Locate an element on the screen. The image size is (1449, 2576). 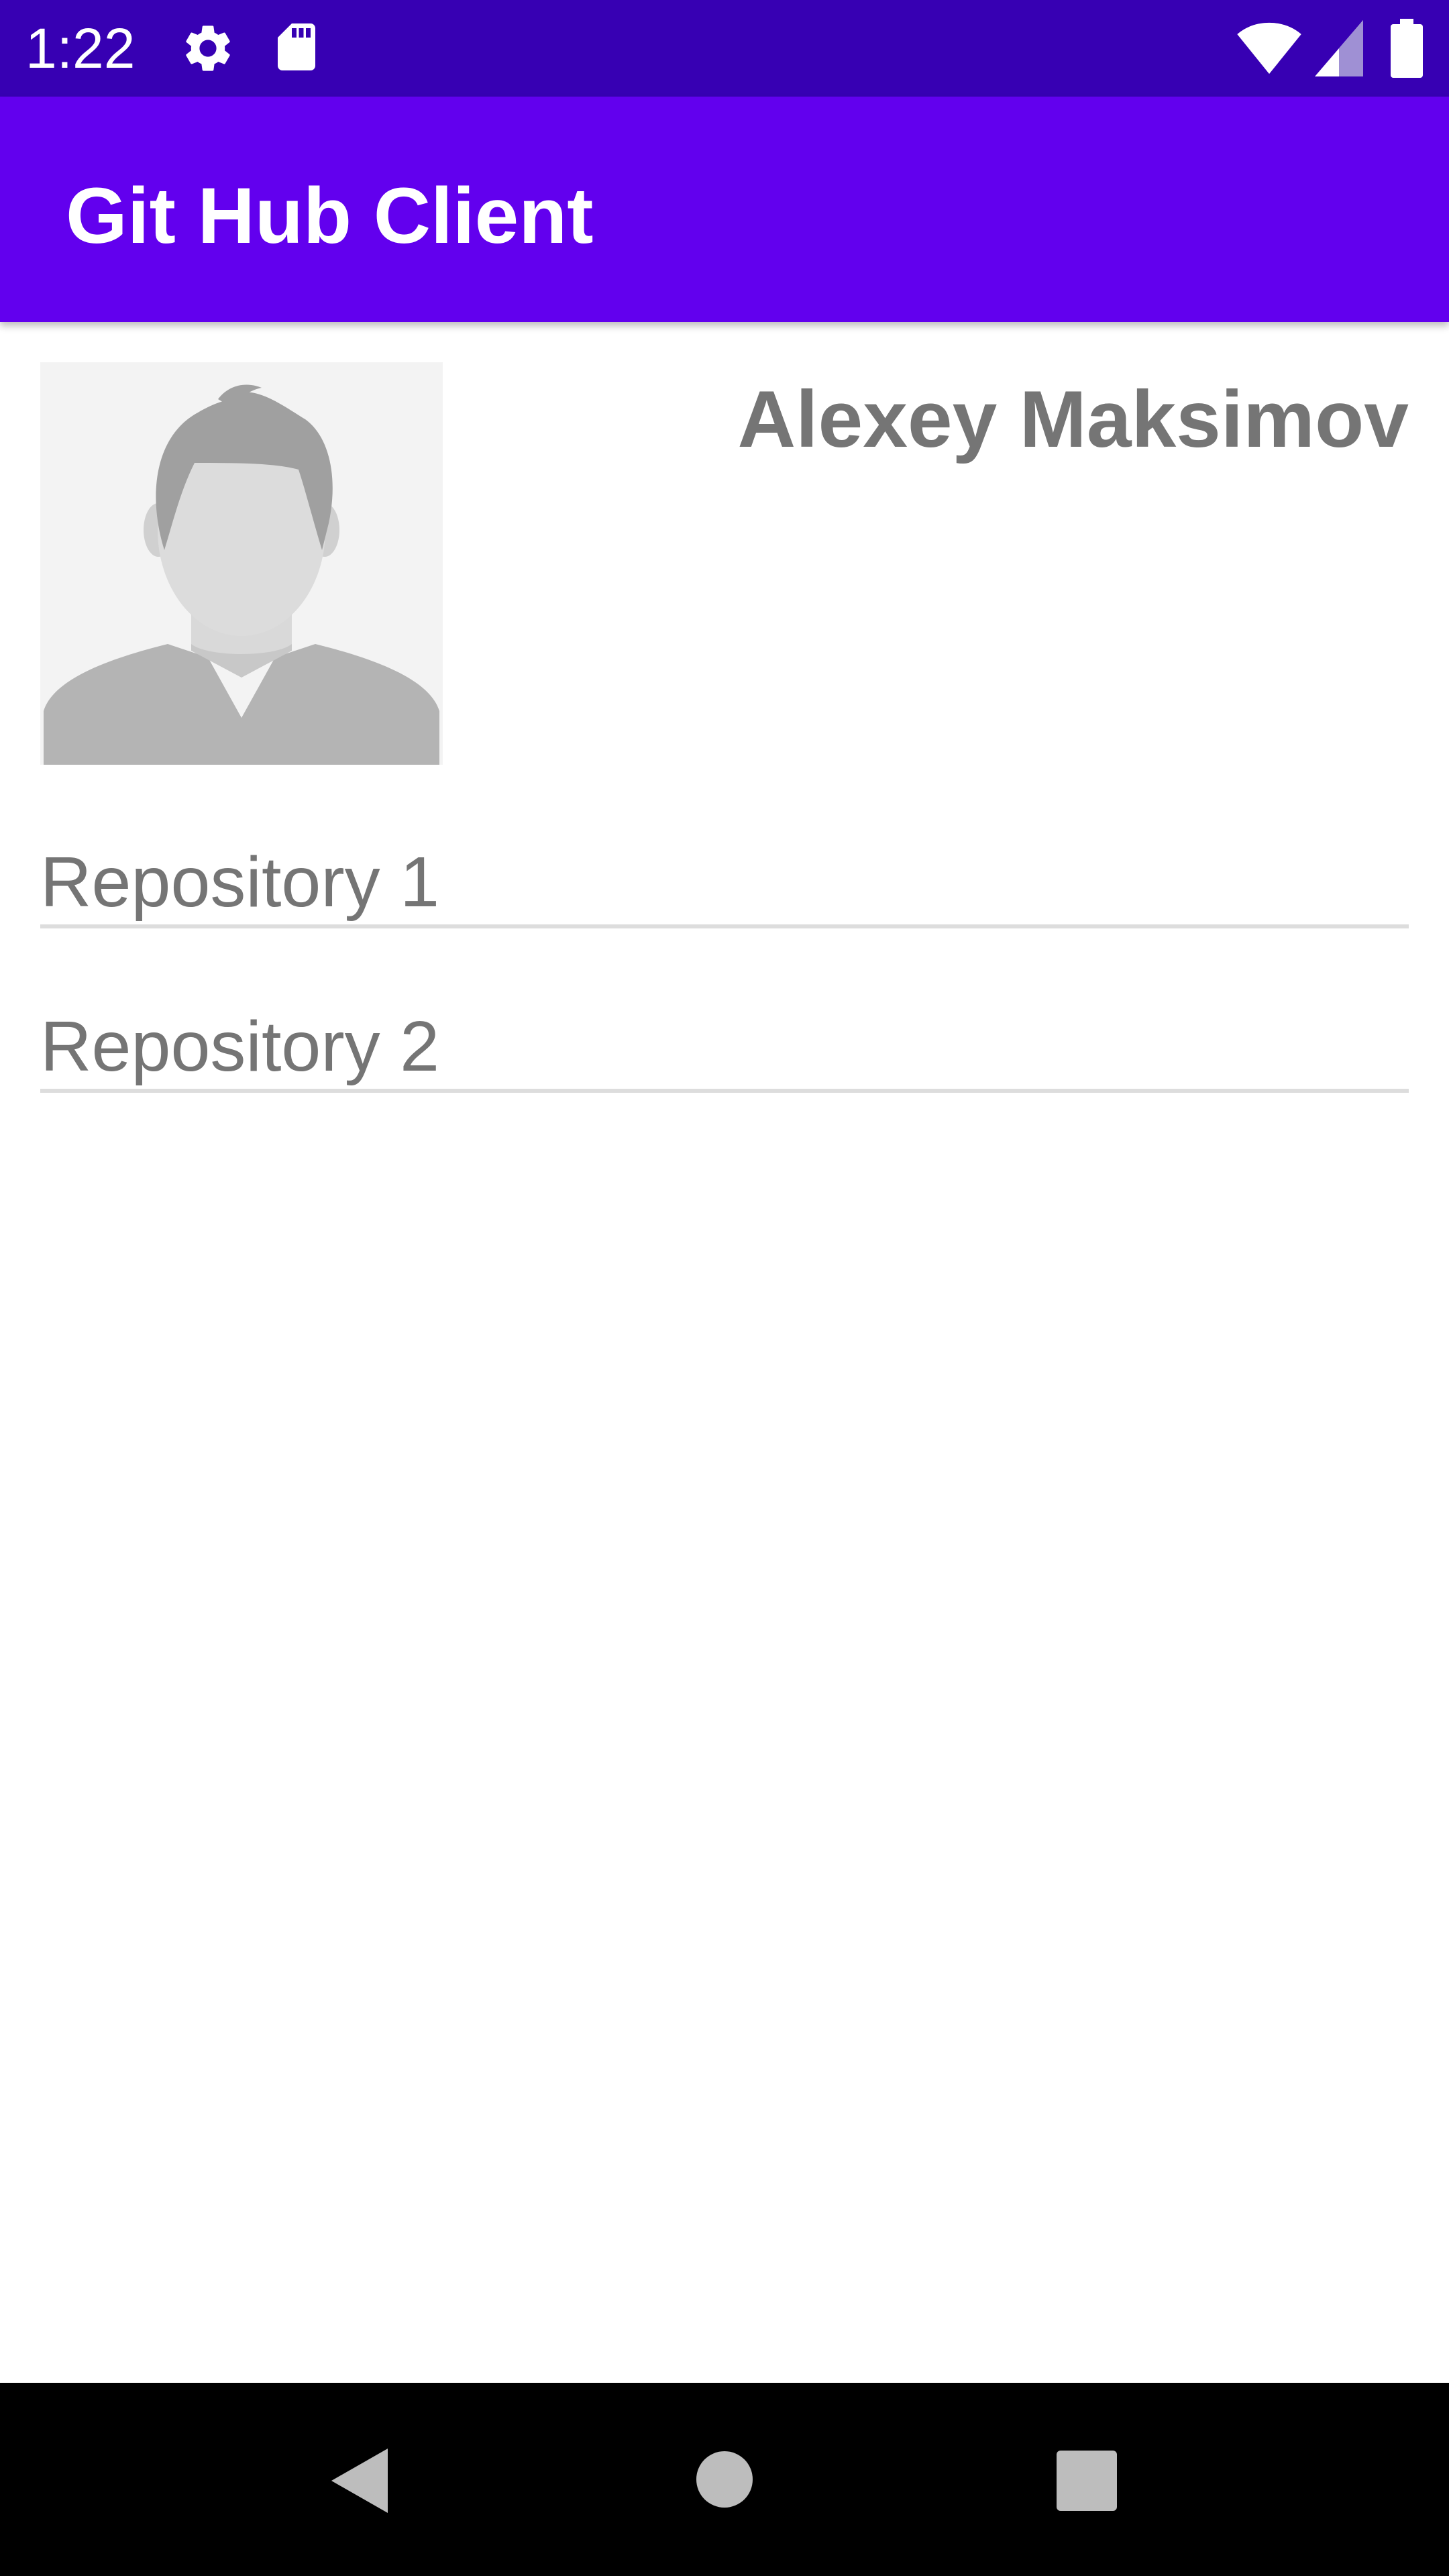
battery-icon is located at coordinates (1407, 48).